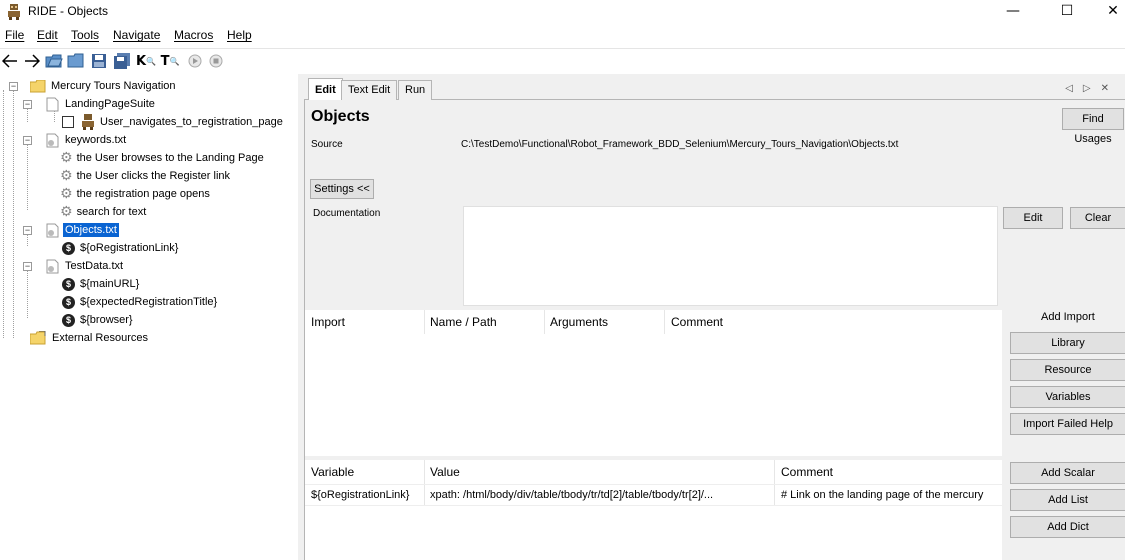 The height and width of the screenshot is (560, 1125). I want to click on tab-run: Run, so click(415, 90).